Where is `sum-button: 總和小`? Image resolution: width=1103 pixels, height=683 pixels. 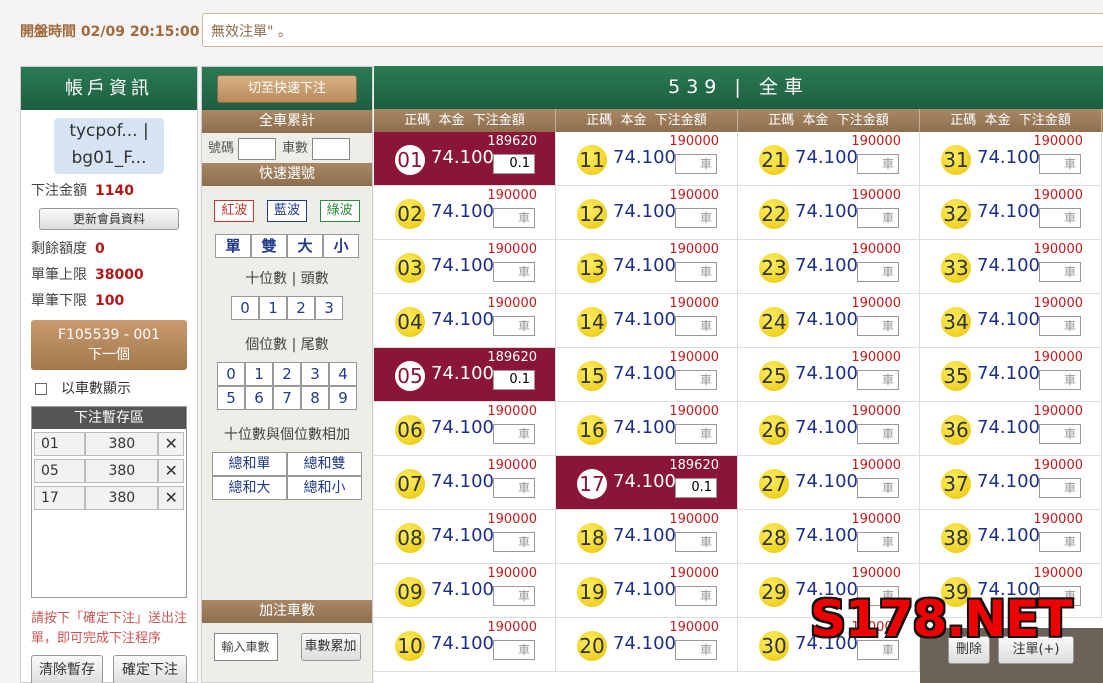 sum-button: 總和小 is located at coordinates (324, 488).